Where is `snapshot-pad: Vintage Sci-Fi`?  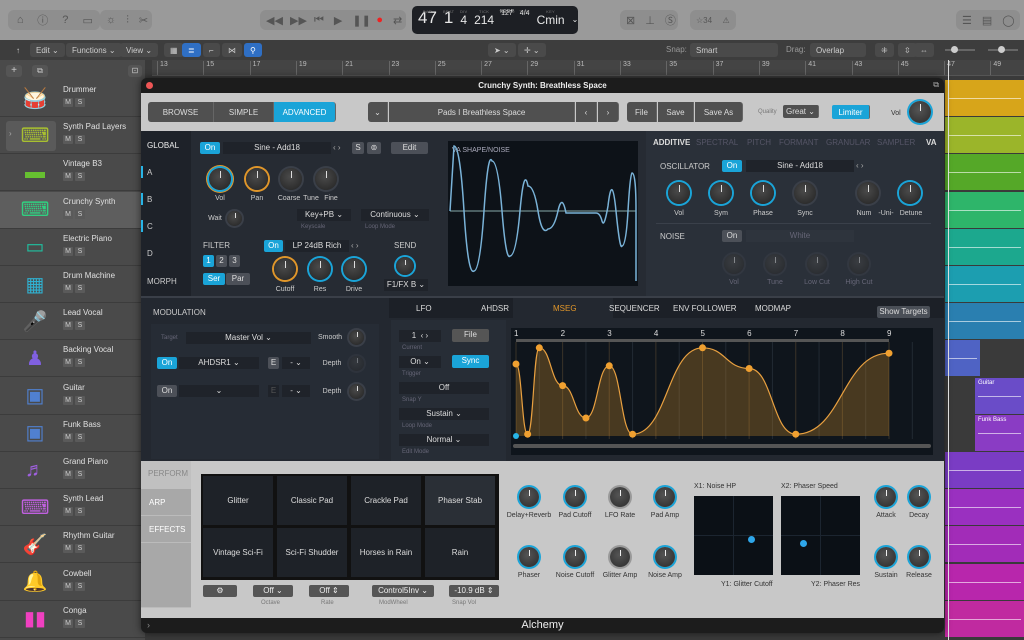
snapshot-pad: Vintage Sci-Fi is located at coordinates (238, 552).